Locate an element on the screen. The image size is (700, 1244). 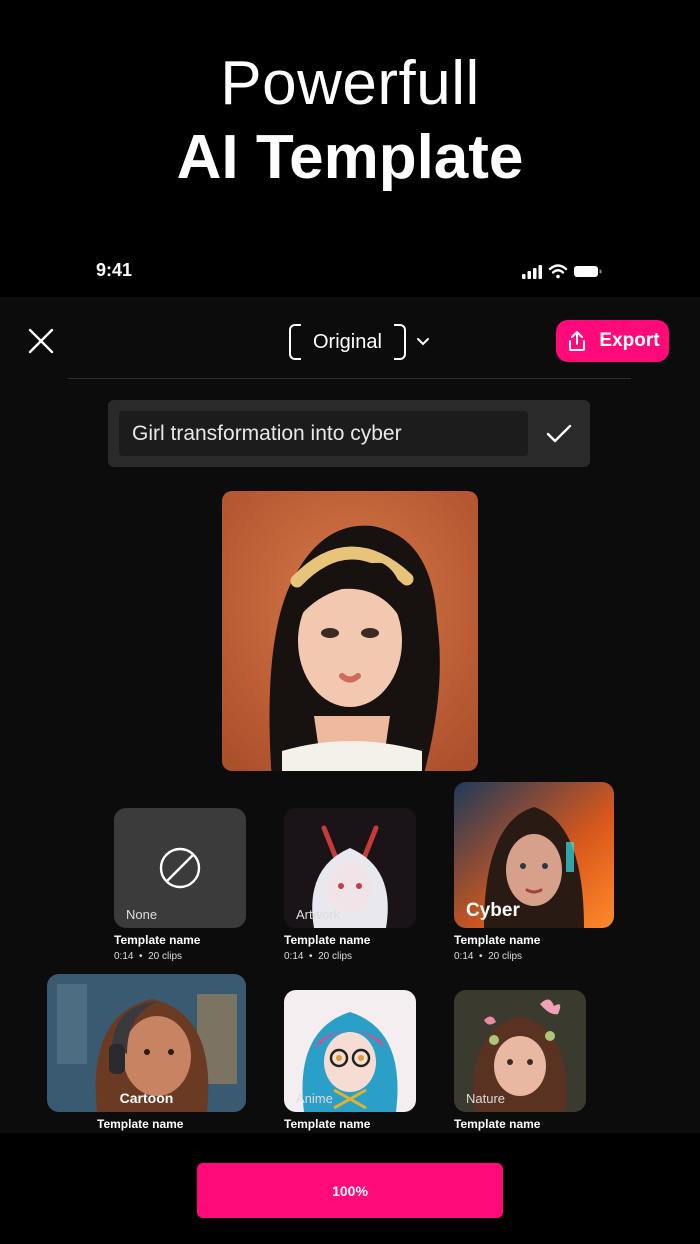
progress-button: 100% is located at coordinates (350, 1190).